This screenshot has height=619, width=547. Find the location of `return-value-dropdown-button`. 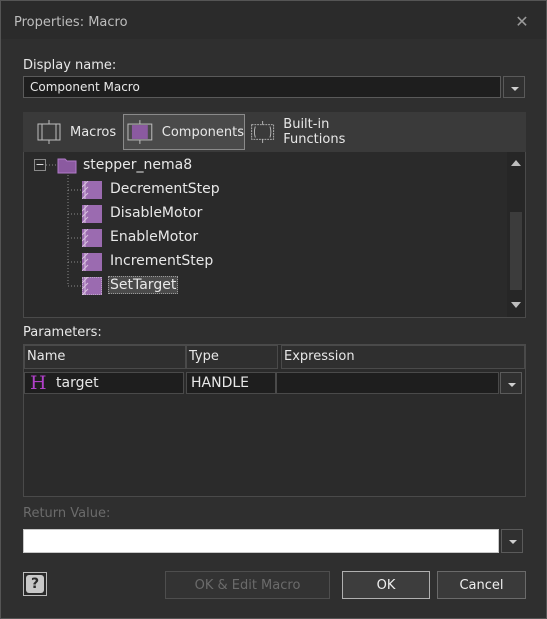

return-value-dropdown-button is located at coordinates (512, 541).